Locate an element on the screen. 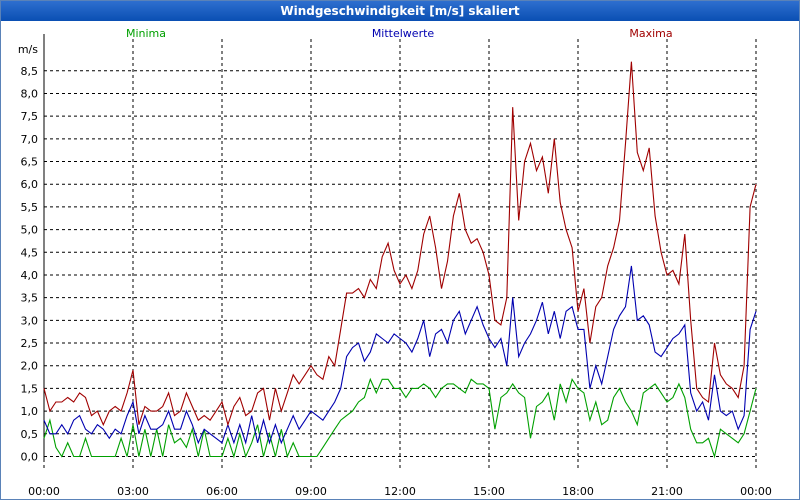 This screenshot has height=500, width=800. legend-mittelwerte: Mittelwerte is located at coordinates (403, 33).